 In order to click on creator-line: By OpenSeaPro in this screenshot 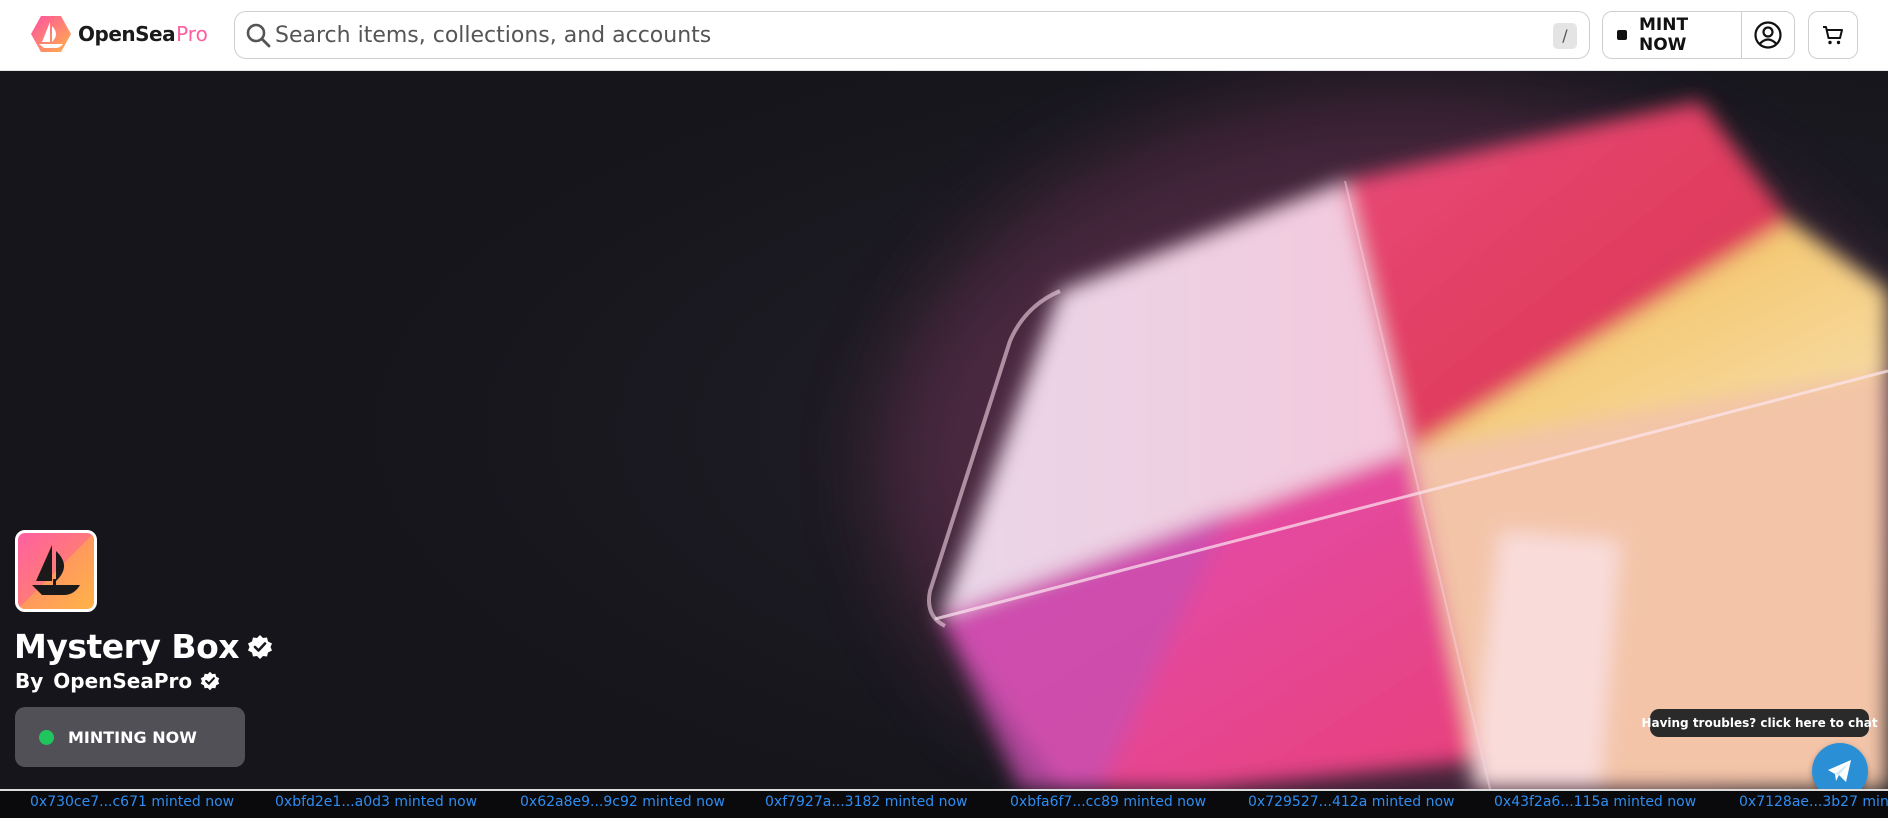, I will do `click(117, 681)`.